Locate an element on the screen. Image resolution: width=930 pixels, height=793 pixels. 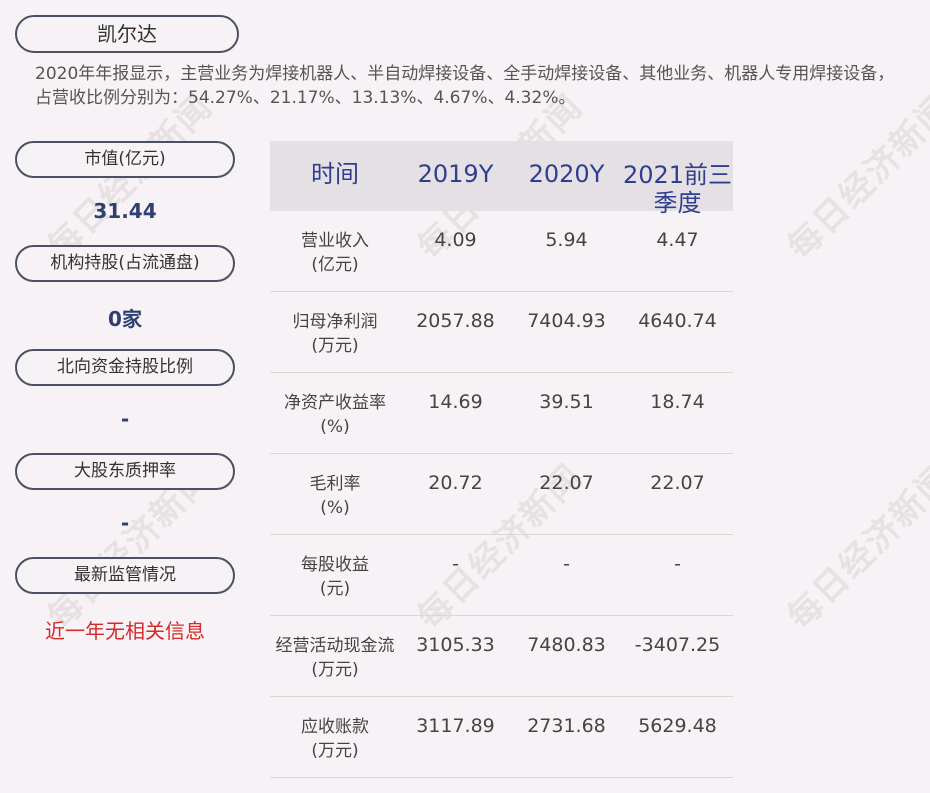
row-label: 每股收益 (元) is located at coordinates (335, 577).